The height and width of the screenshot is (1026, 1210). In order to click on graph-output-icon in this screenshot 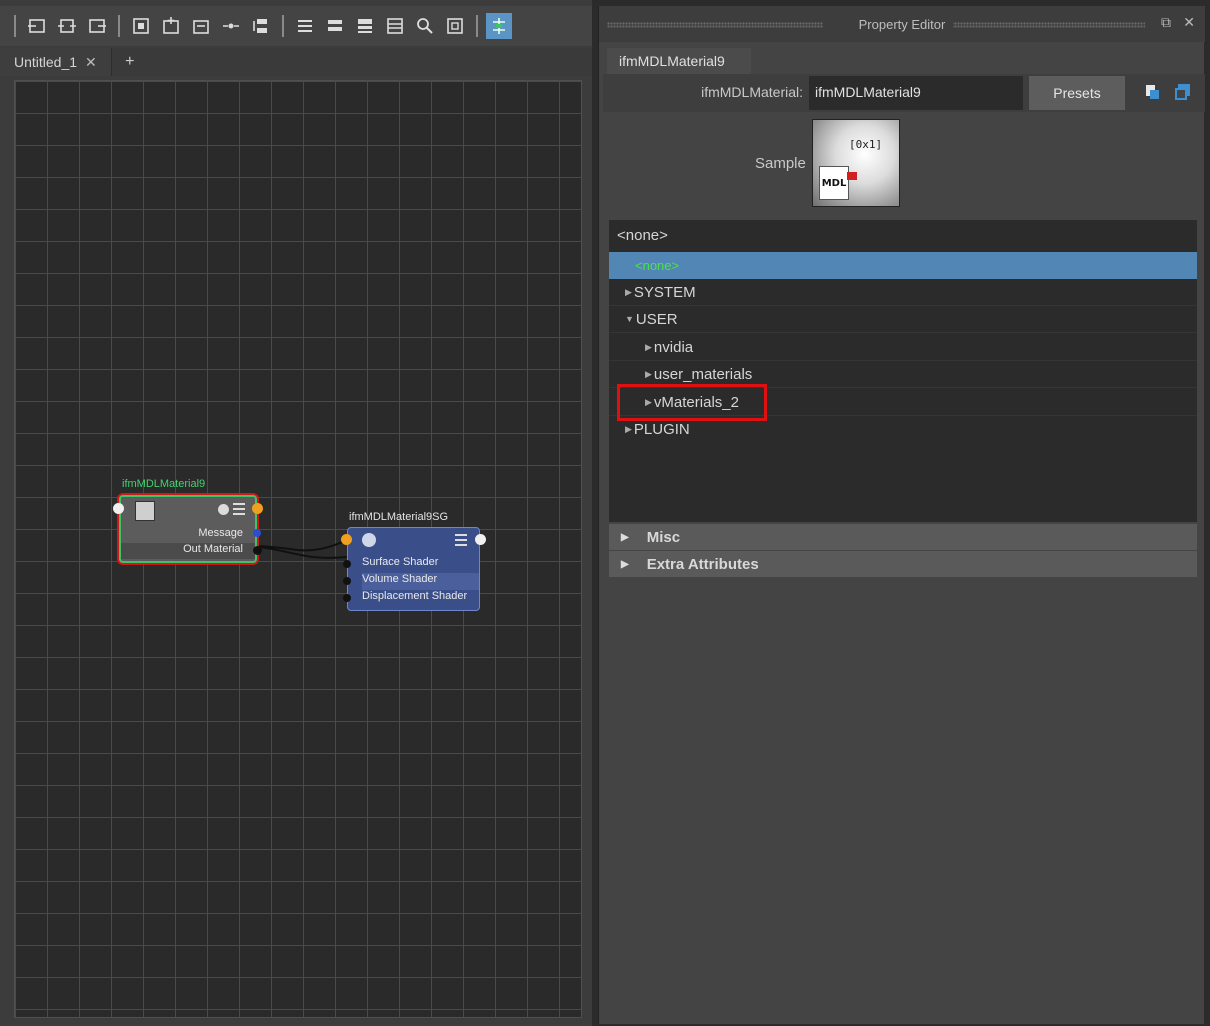, I will do `click(97, 26)`.